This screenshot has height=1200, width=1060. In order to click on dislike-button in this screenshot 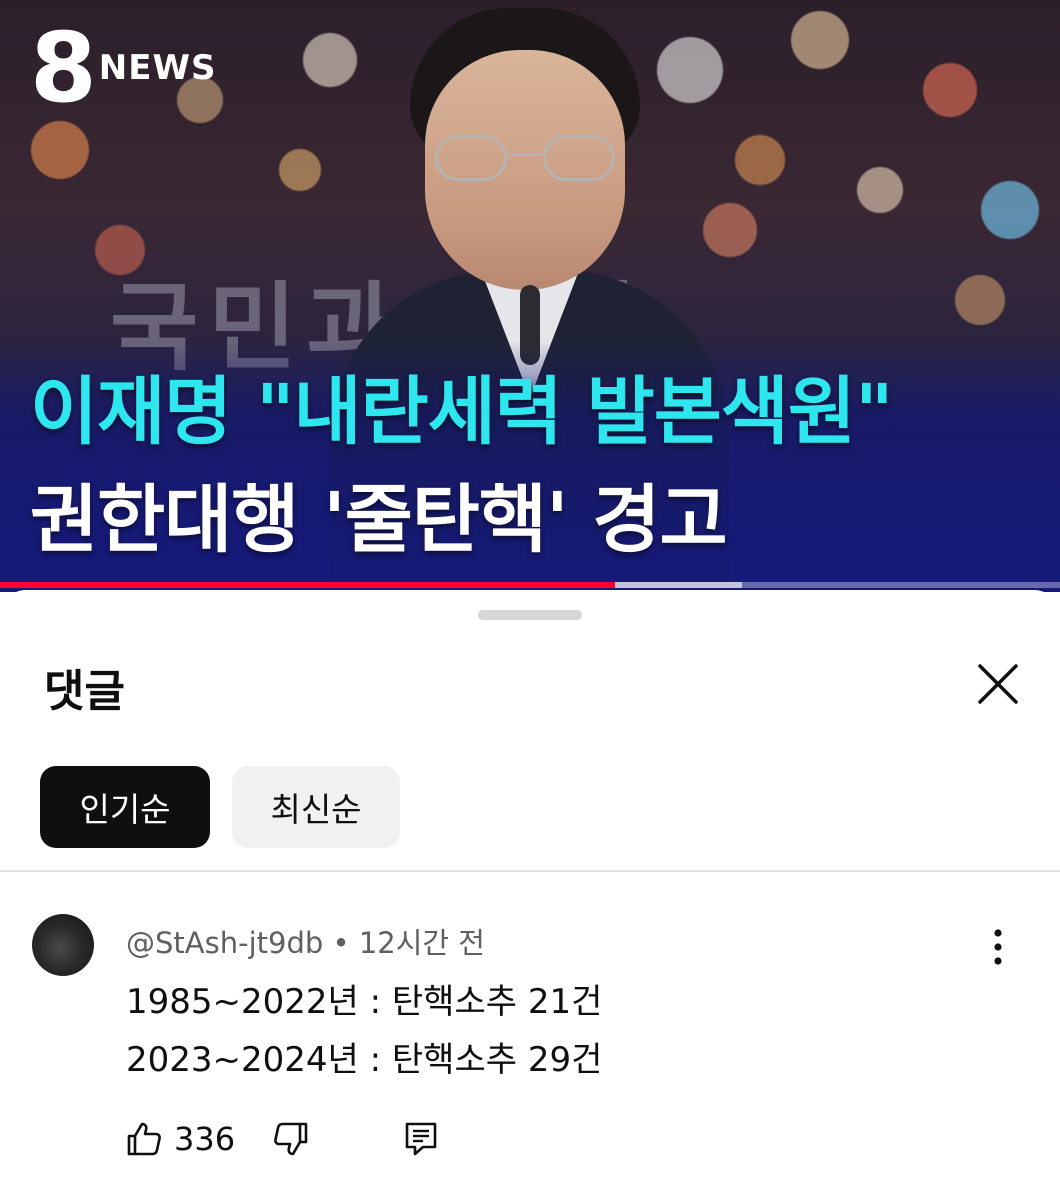, I will do `click(291, 1139)`.